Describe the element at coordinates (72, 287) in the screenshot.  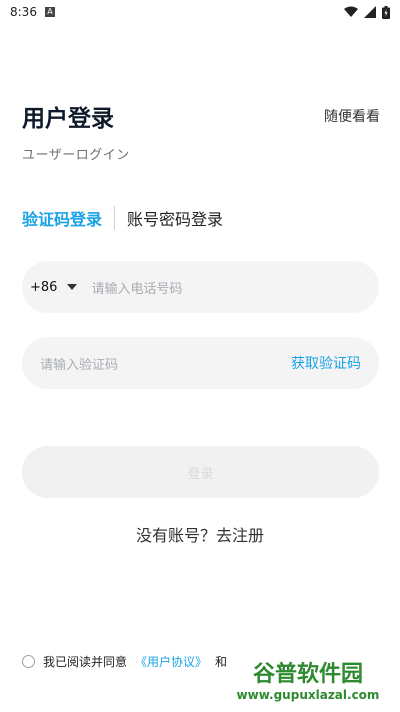
I see `dropdown-caret-icon` at that location.